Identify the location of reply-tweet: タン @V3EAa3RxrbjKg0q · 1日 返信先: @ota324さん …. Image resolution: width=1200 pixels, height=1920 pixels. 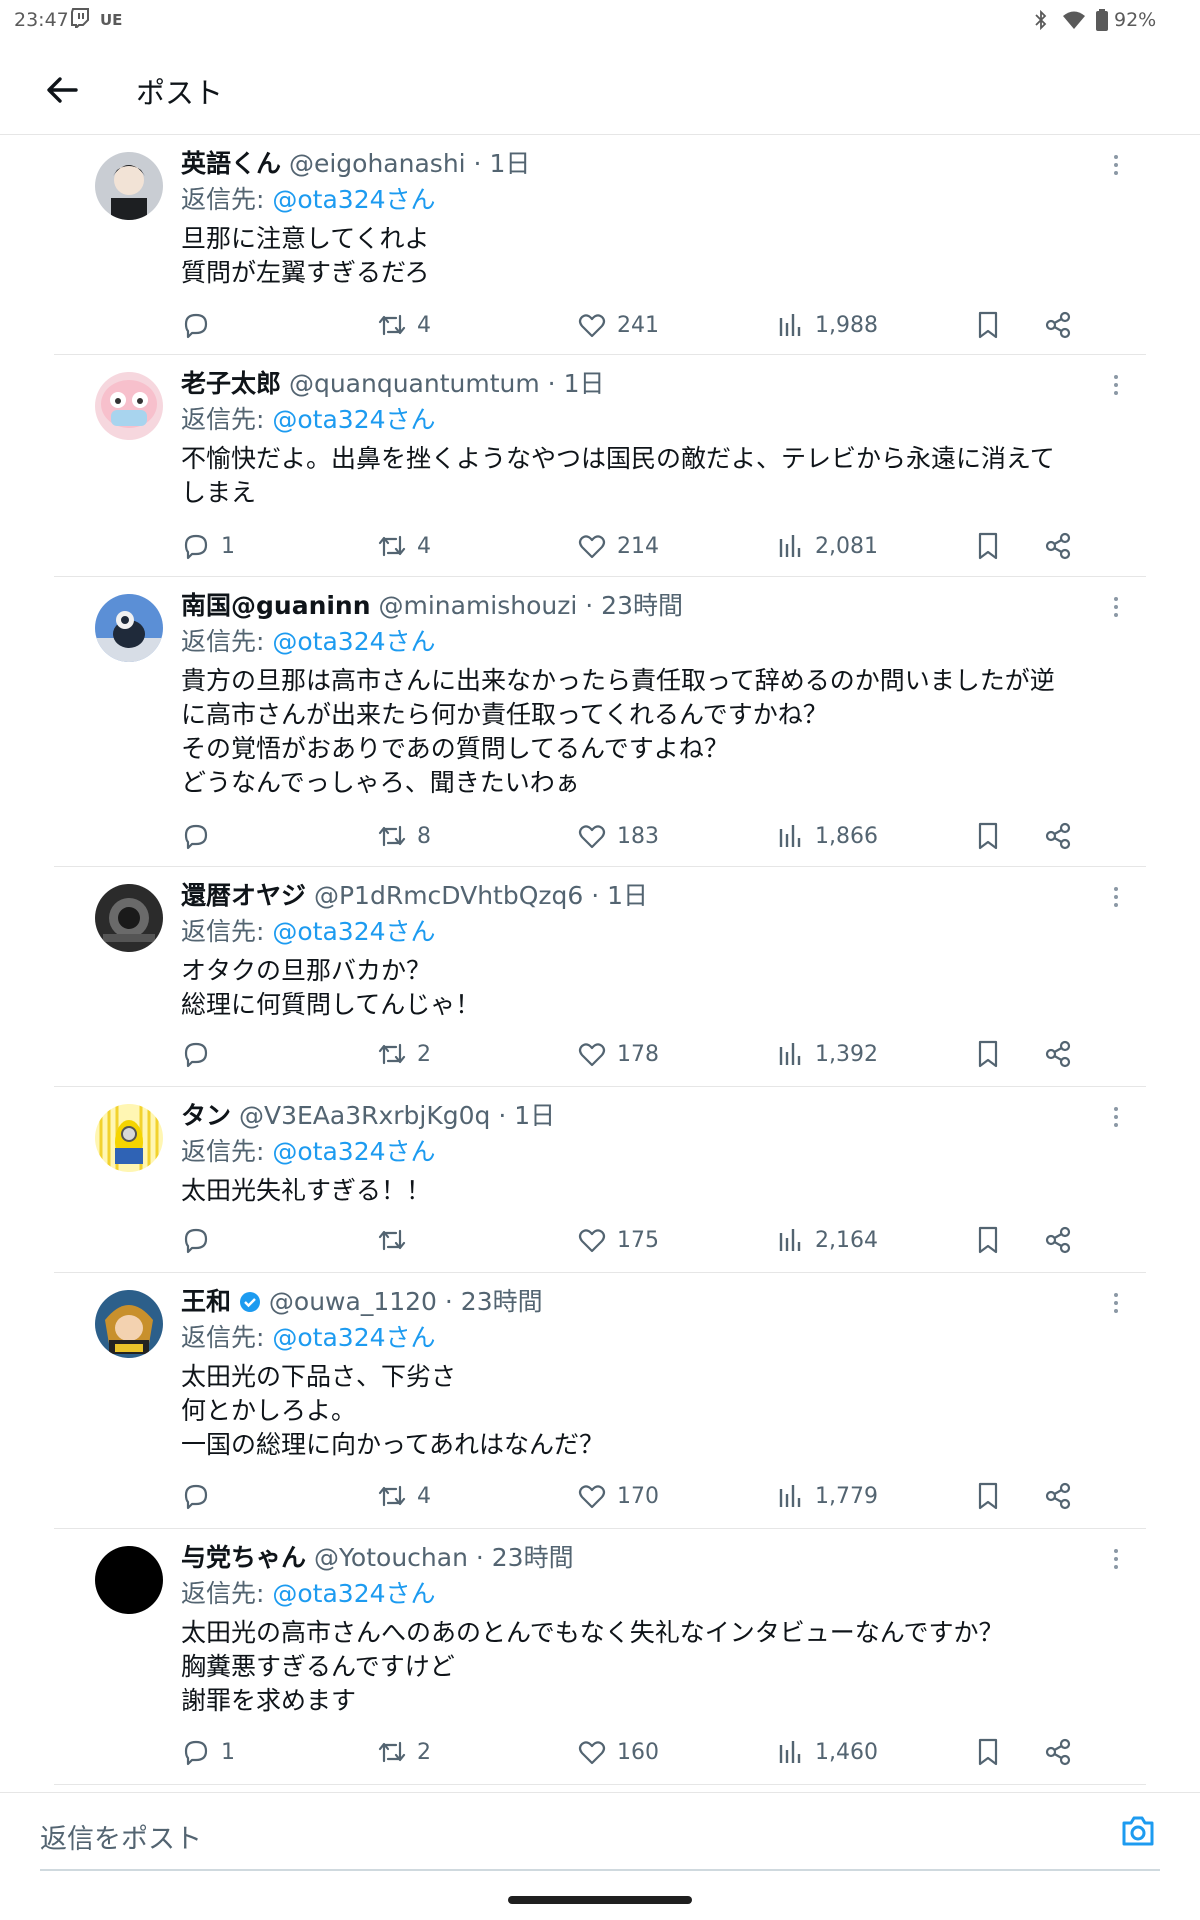
(600, 1180).